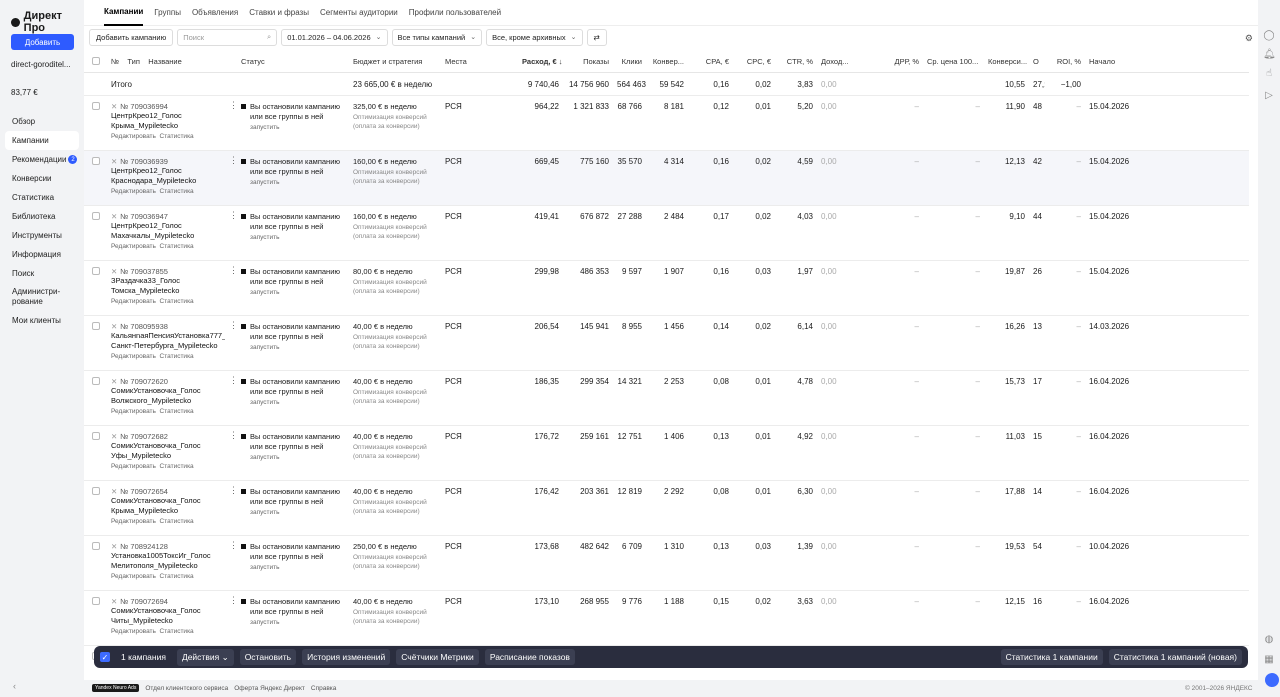 The width and height of the screenshot is (1280, 697). Describe the element at coordinates (269, 688) in the screenshot. I see `footer-link: Оферта Яндекс Директ` at that location.